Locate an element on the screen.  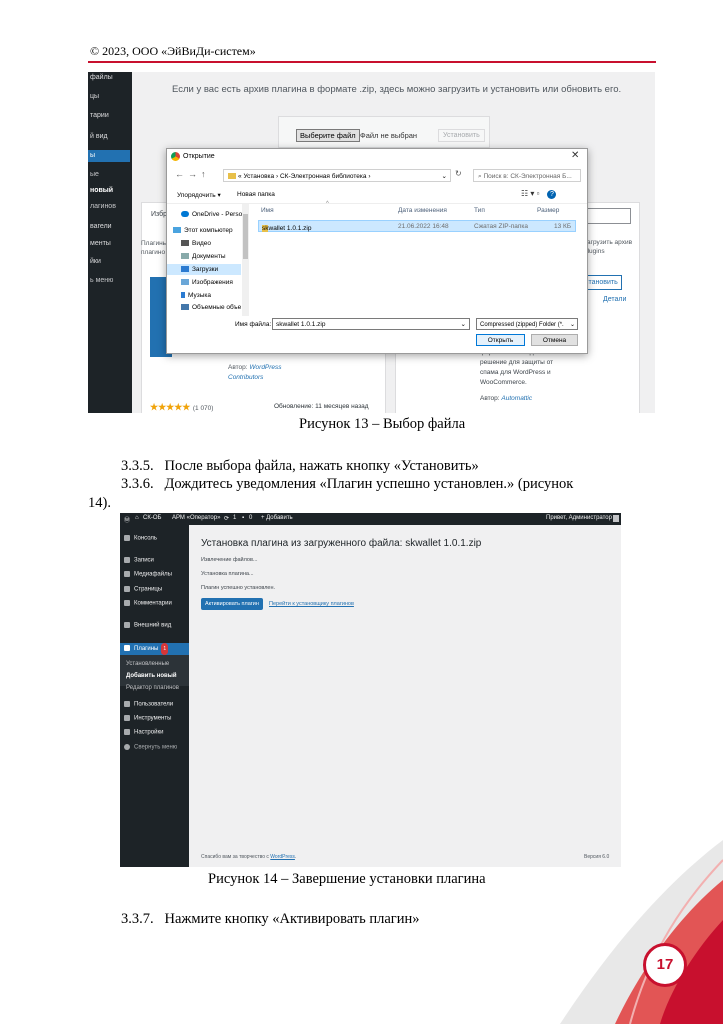
figure-13-caption: Рисунок 13 – Выбор файла is located at coordinates (382, 424).